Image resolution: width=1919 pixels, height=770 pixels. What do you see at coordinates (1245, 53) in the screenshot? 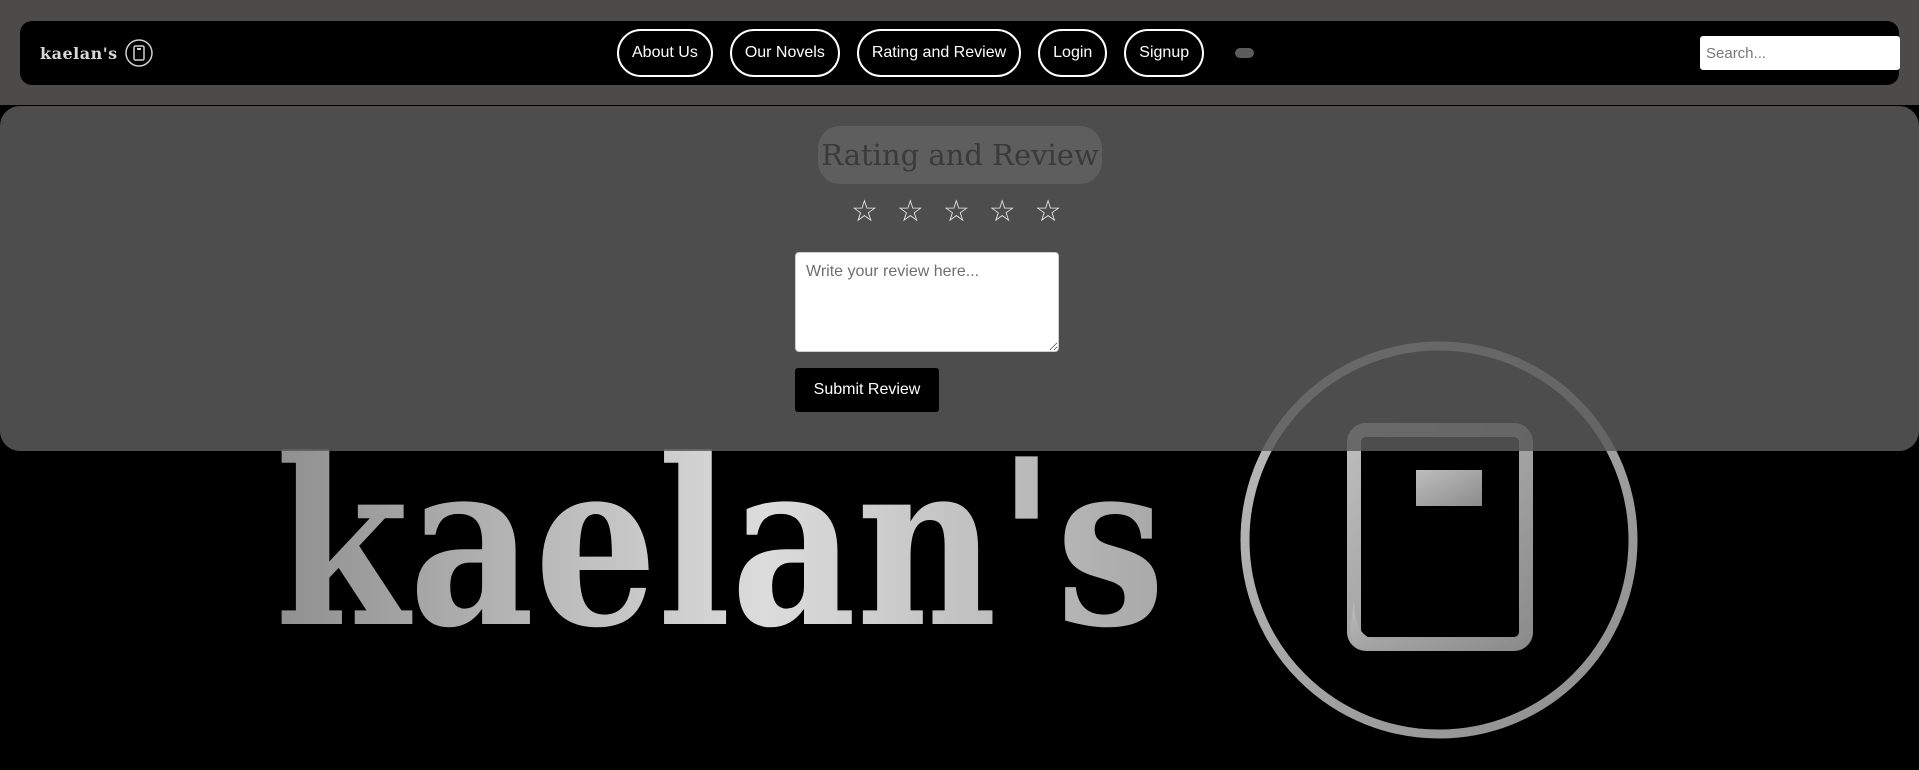
I see `theme-toggle` at bounding box center [1245, 53].